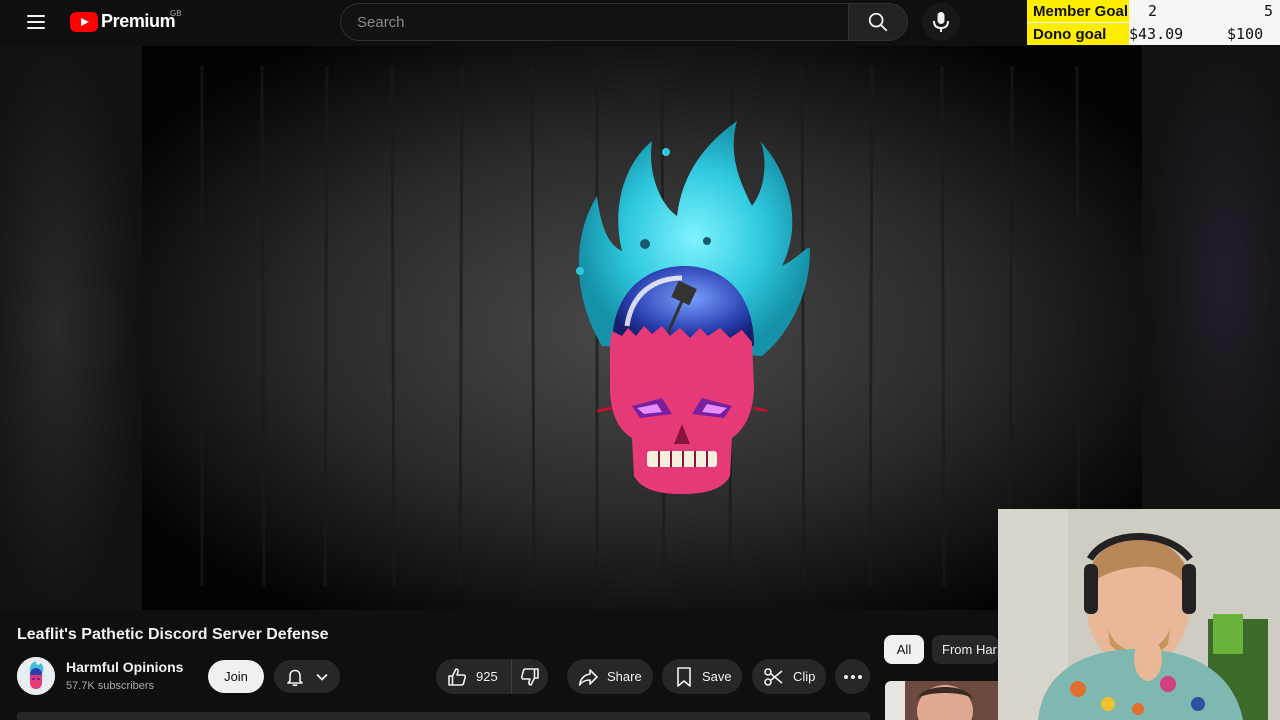 This screenshot has width=1280, height=720. Describe the element at coordinates (588, 677) in the screenshot. I see `share-icon` at that location.